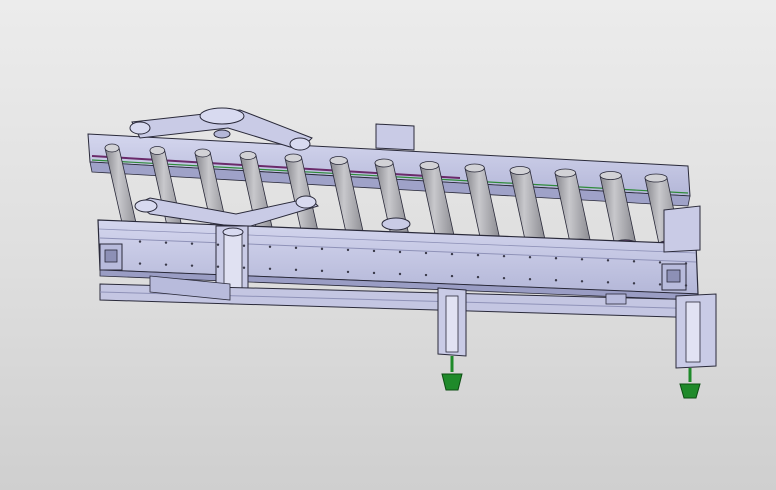 Image resolution: width=776 pixels, height=490 pixels. Describe the element at coordinates (674, 277) in the screenshot. I see `right-end-plate` at that location.